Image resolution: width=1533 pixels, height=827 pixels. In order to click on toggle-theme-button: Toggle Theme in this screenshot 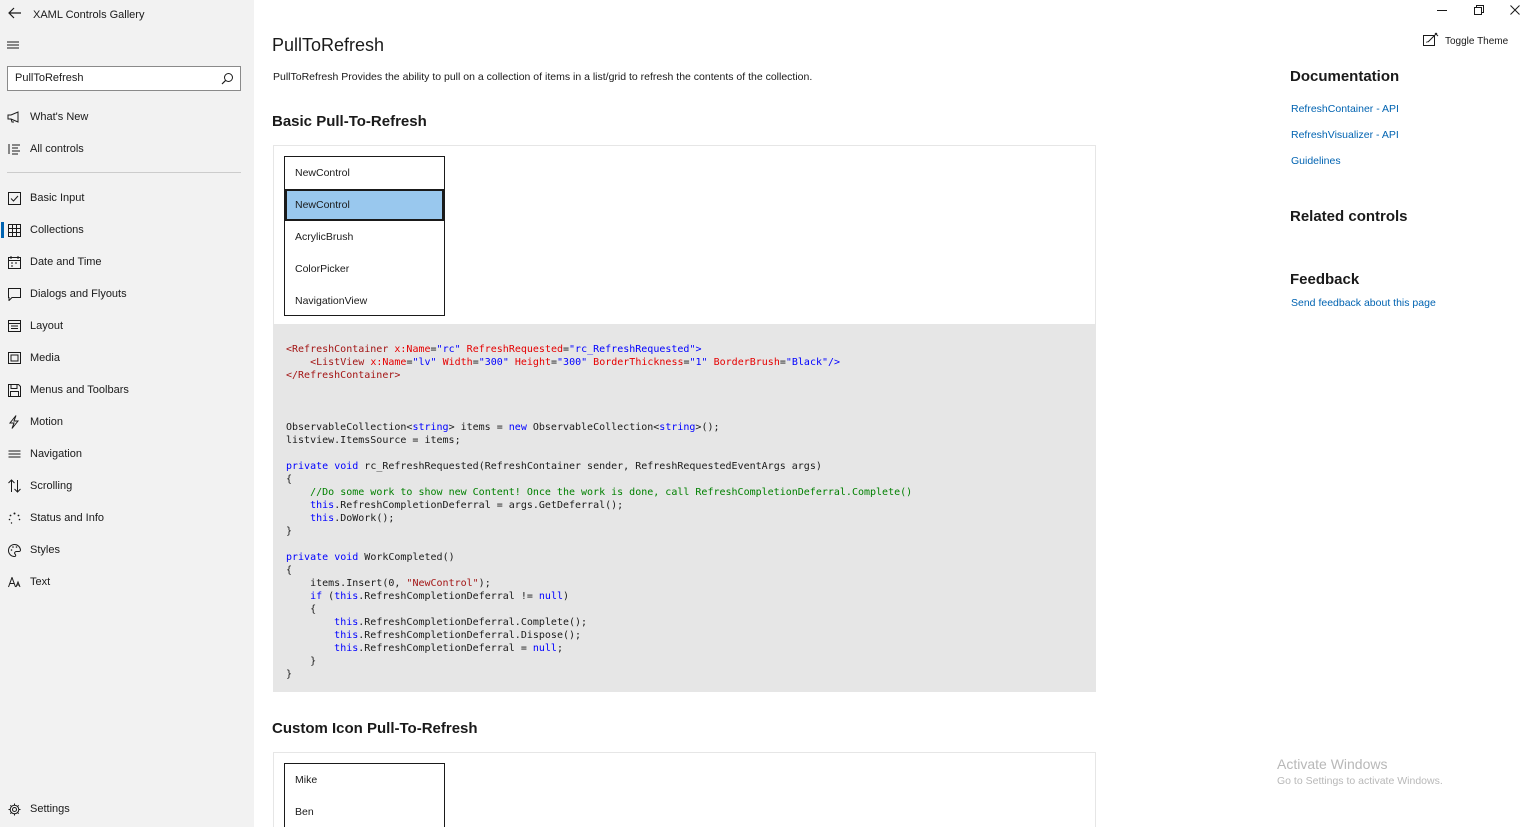, I will do `click(1466, 41)`.